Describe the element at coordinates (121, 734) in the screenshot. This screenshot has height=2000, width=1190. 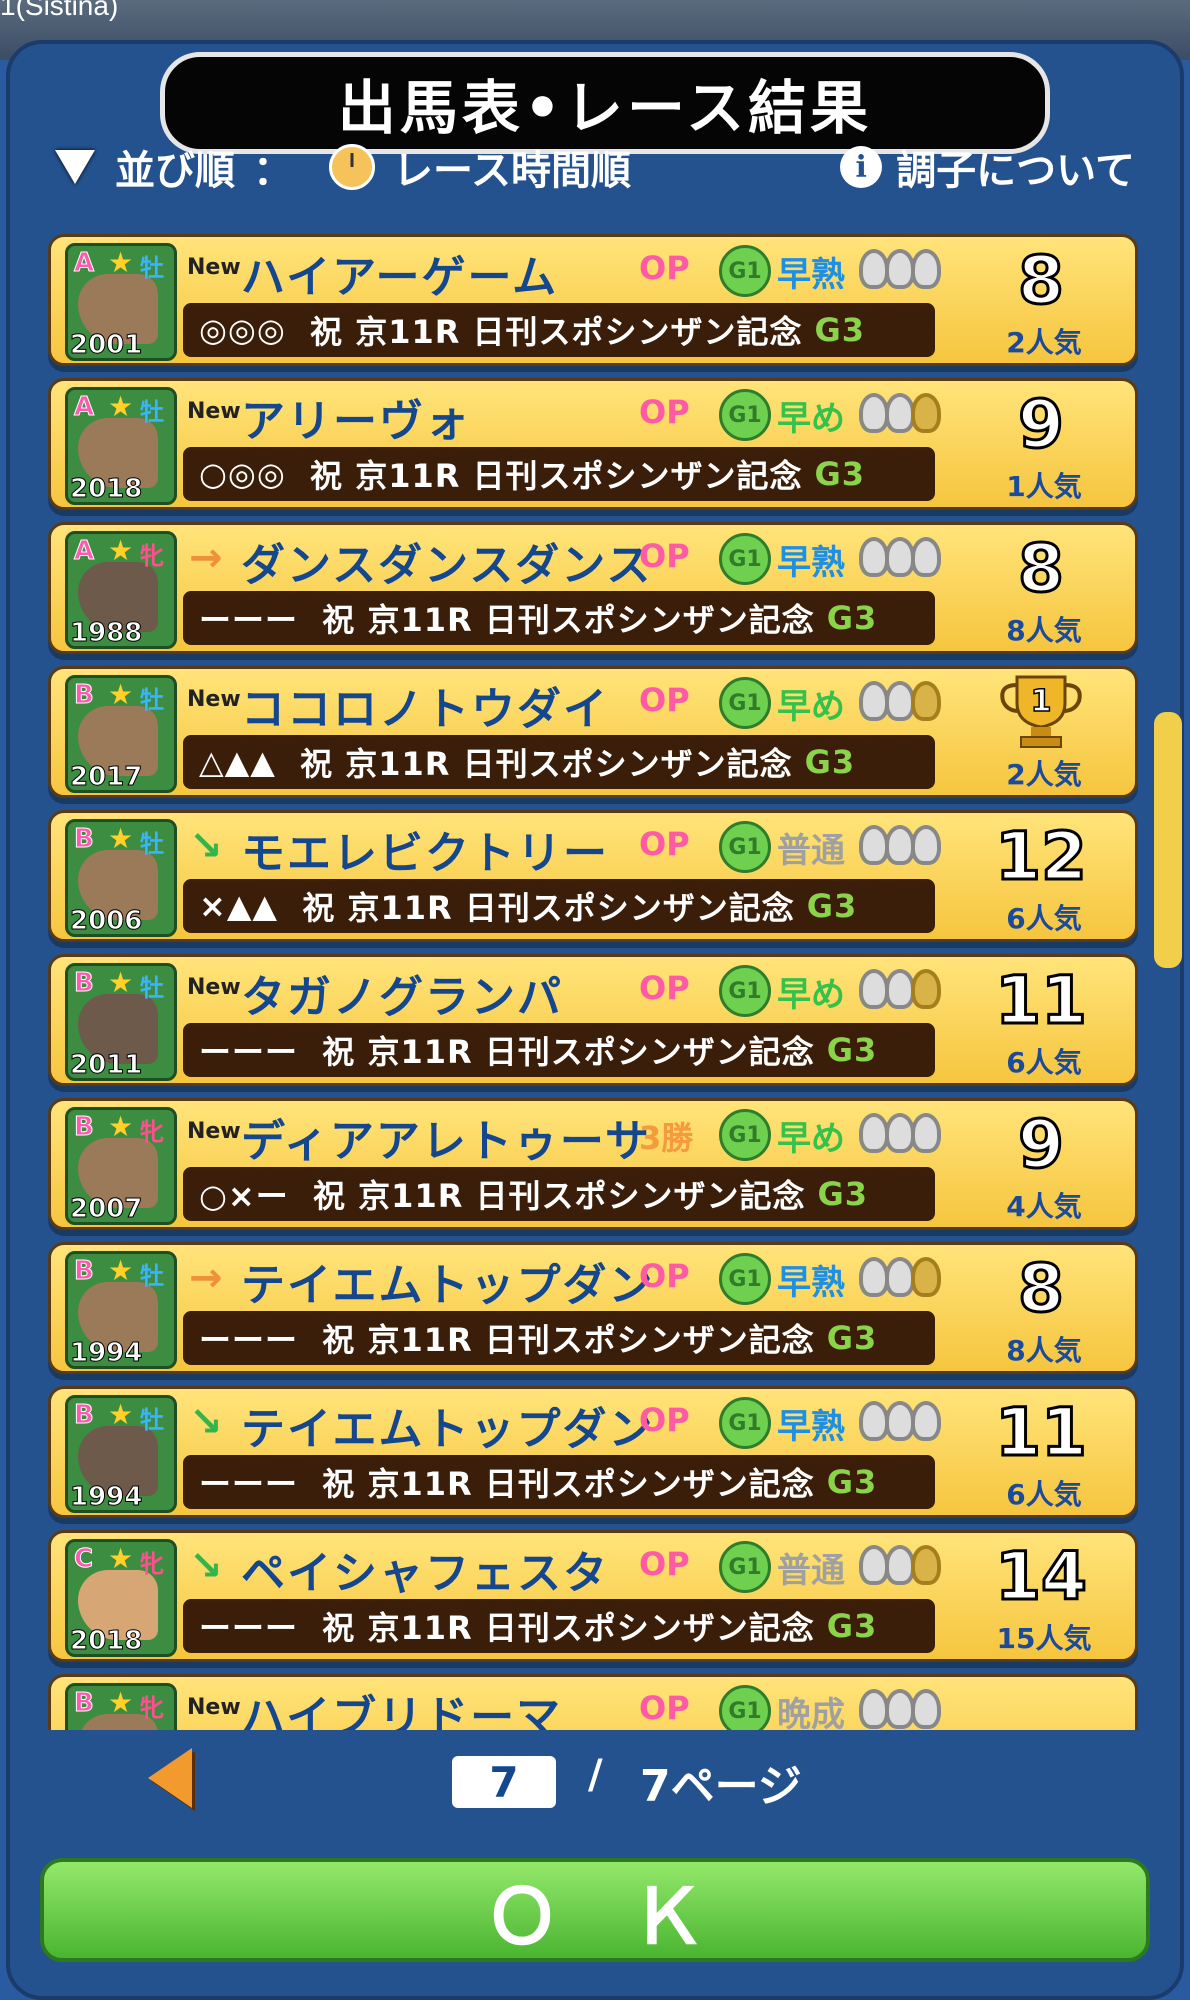
I see `horse-portrait: B ★ 牡 2017` at that location.